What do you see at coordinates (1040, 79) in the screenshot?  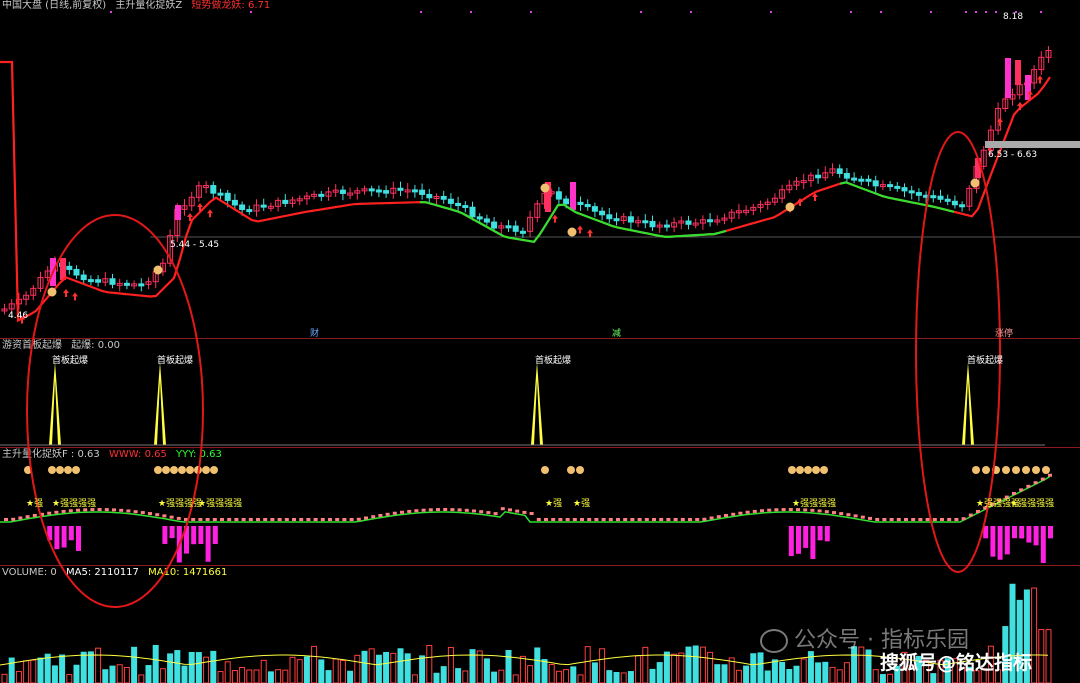 I see `up-arrow-icon` at bounding box center [1040, 79].